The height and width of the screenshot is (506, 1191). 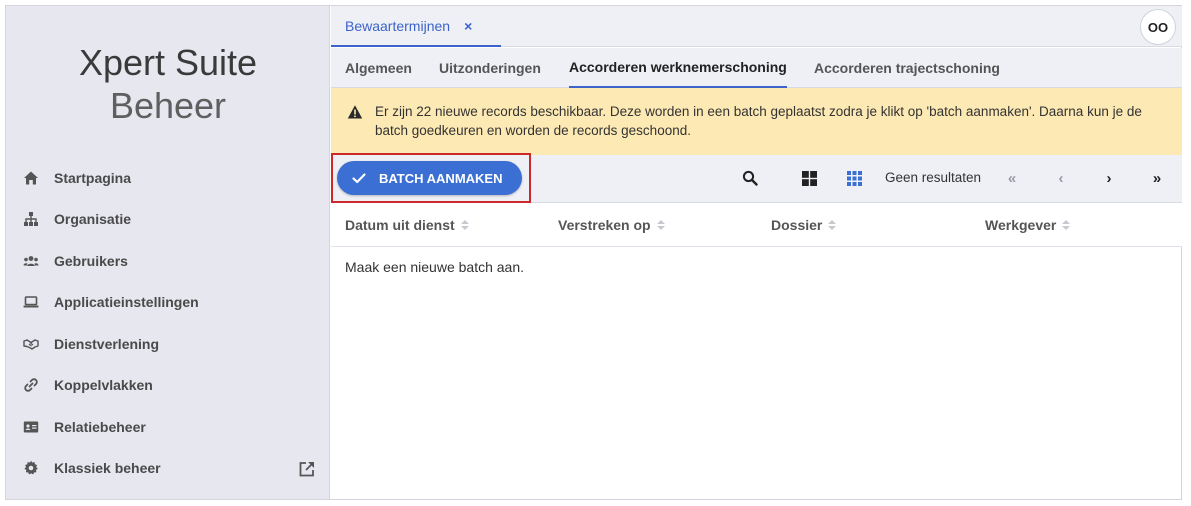 I want to click on column-datum-uit-dienst: Datum uit dienst, so click(x=407, y=225).